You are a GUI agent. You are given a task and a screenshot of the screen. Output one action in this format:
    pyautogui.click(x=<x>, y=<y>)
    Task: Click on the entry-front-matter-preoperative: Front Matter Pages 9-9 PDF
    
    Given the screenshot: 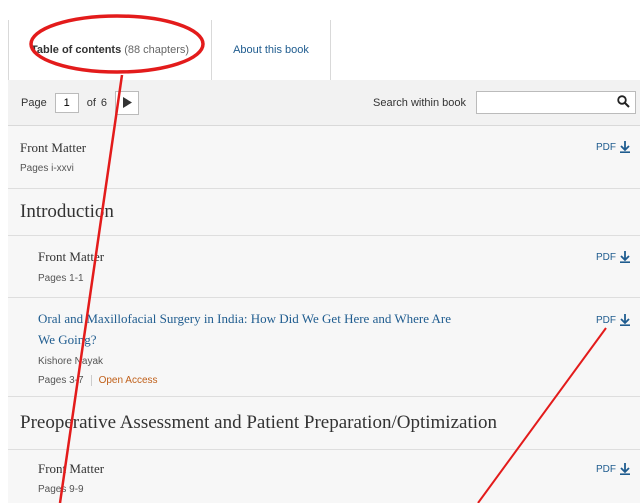 What is the action you would take?
    pyautogui.click(x=324, y=476)
    